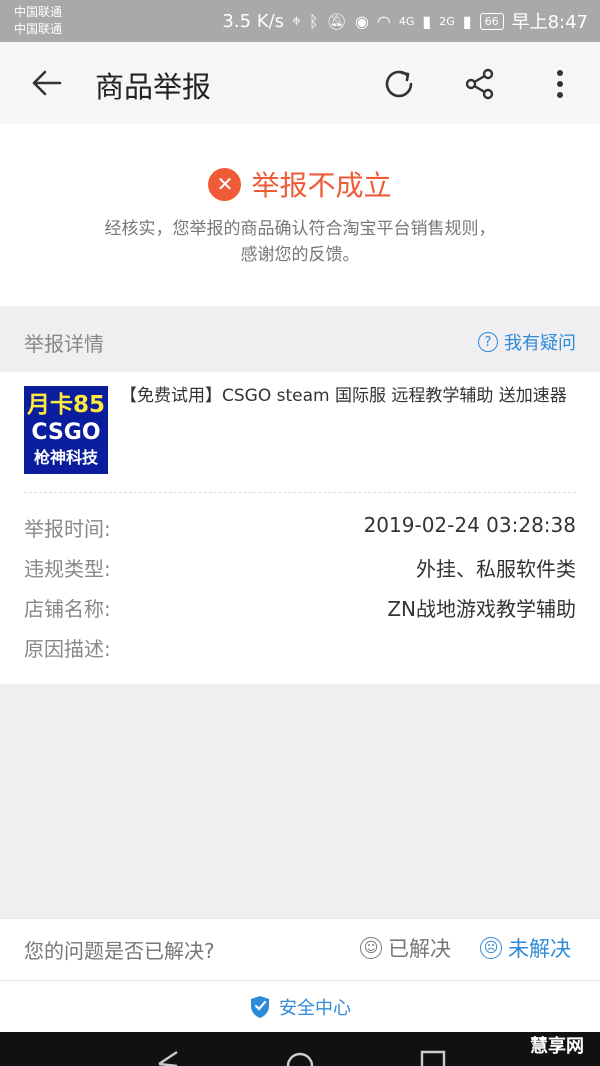 The width and height of the screenshot is (600, 1066). I want to click on question-icon: ?, so click(488, 342).